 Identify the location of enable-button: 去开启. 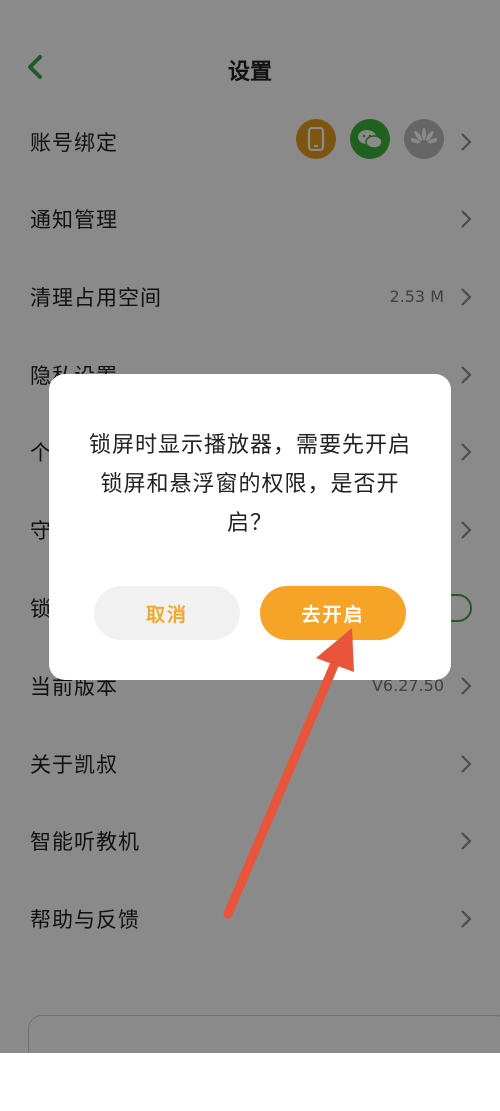
(333, 613).